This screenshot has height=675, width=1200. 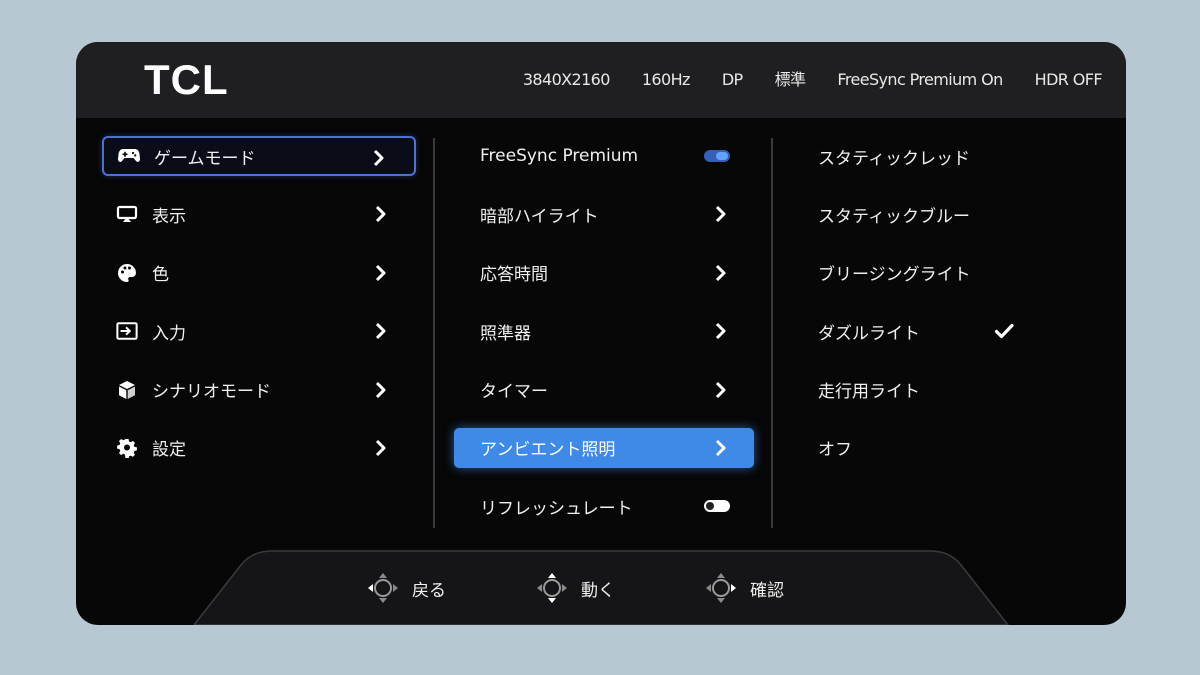 What do you see at coordinates (129, 156) in the screenshot?
I see `gamepad-icon` at bounding box center [129, 156].